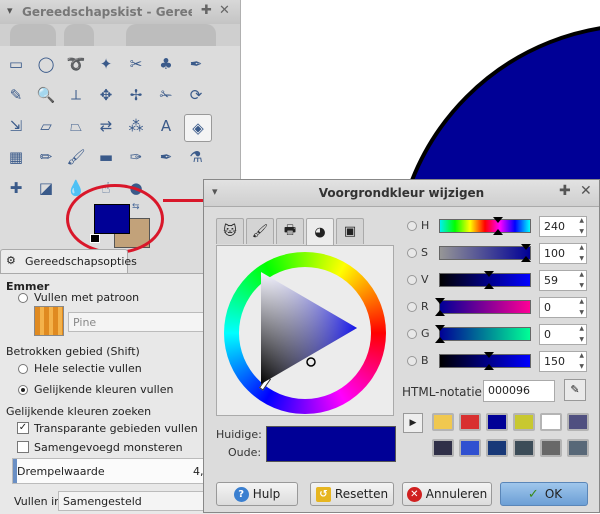 The height and width of the screenshot is (514, 600). Describe the element at coordinates (136, 64) in the screenshot. I see `scissors-icon: ✂` at that location.